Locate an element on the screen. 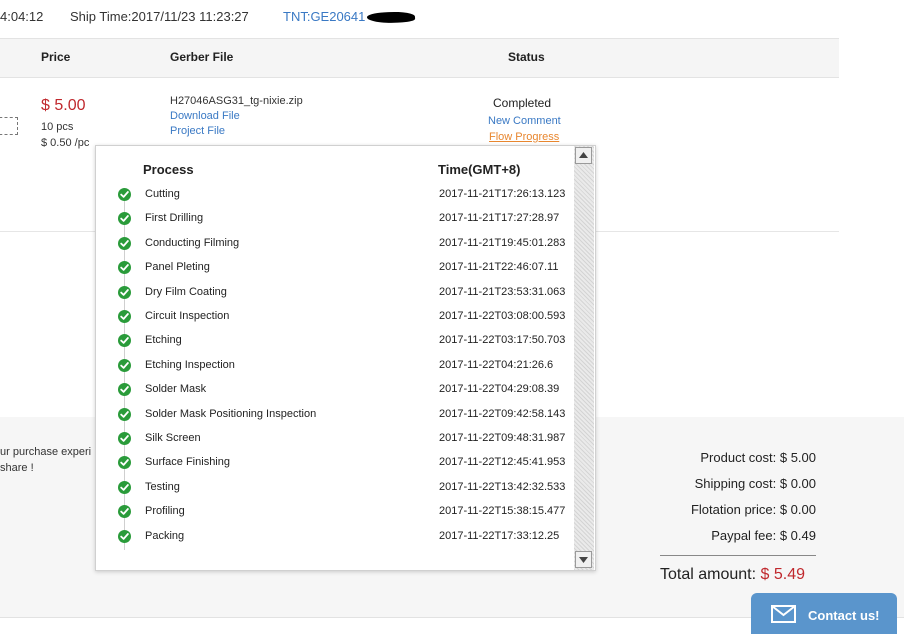  tnt-tracking: TNT:GE20641 is located at coordinates (349, 17).